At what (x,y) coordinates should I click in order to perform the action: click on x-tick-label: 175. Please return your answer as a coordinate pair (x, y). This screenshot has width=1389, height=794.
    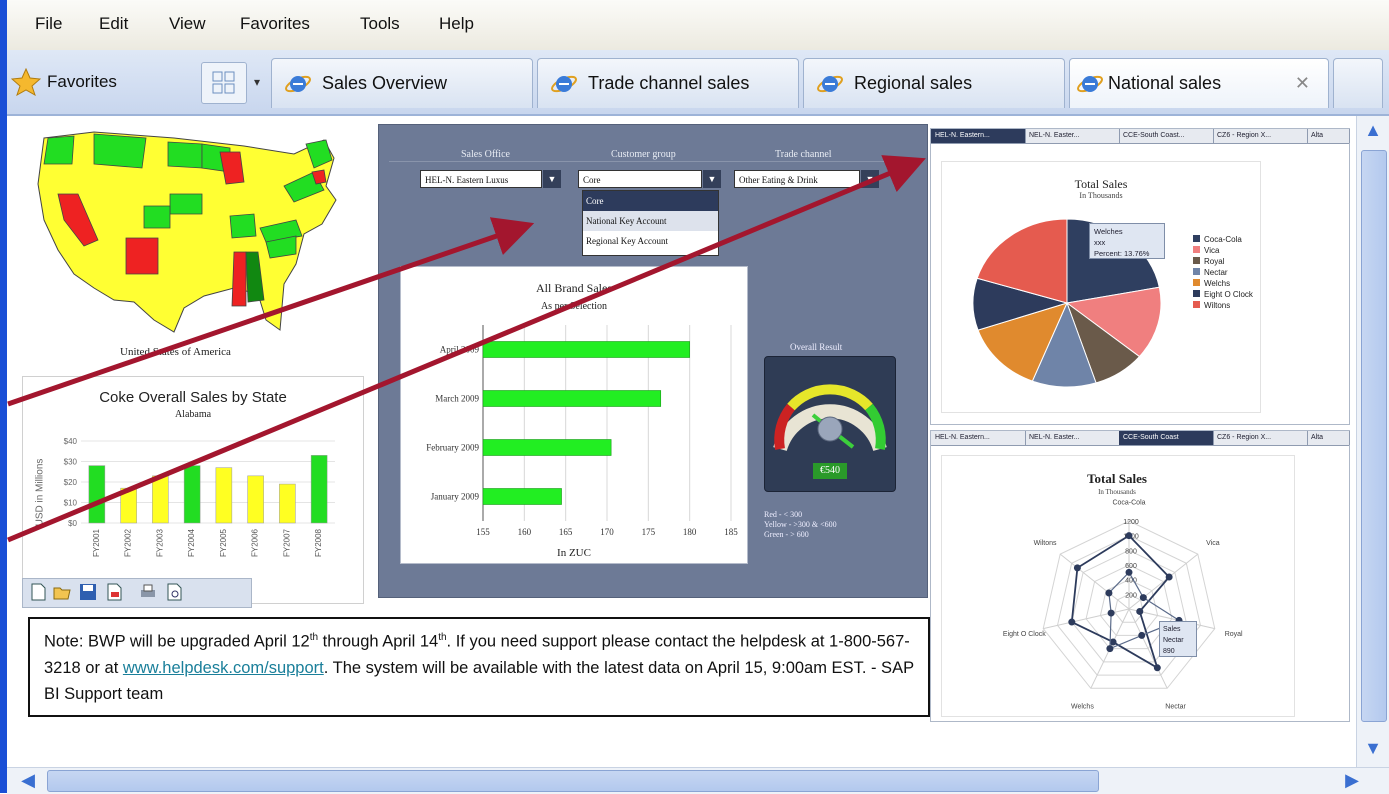
    Looking at the image, I should click on (649, 532).